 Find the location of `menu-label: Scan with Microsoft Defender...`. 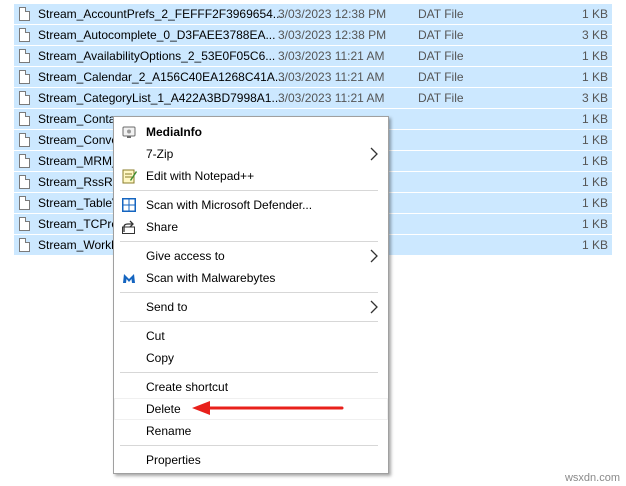

menu-label: Scan with Microsoft Defender... is located at coordinates (229, 205).